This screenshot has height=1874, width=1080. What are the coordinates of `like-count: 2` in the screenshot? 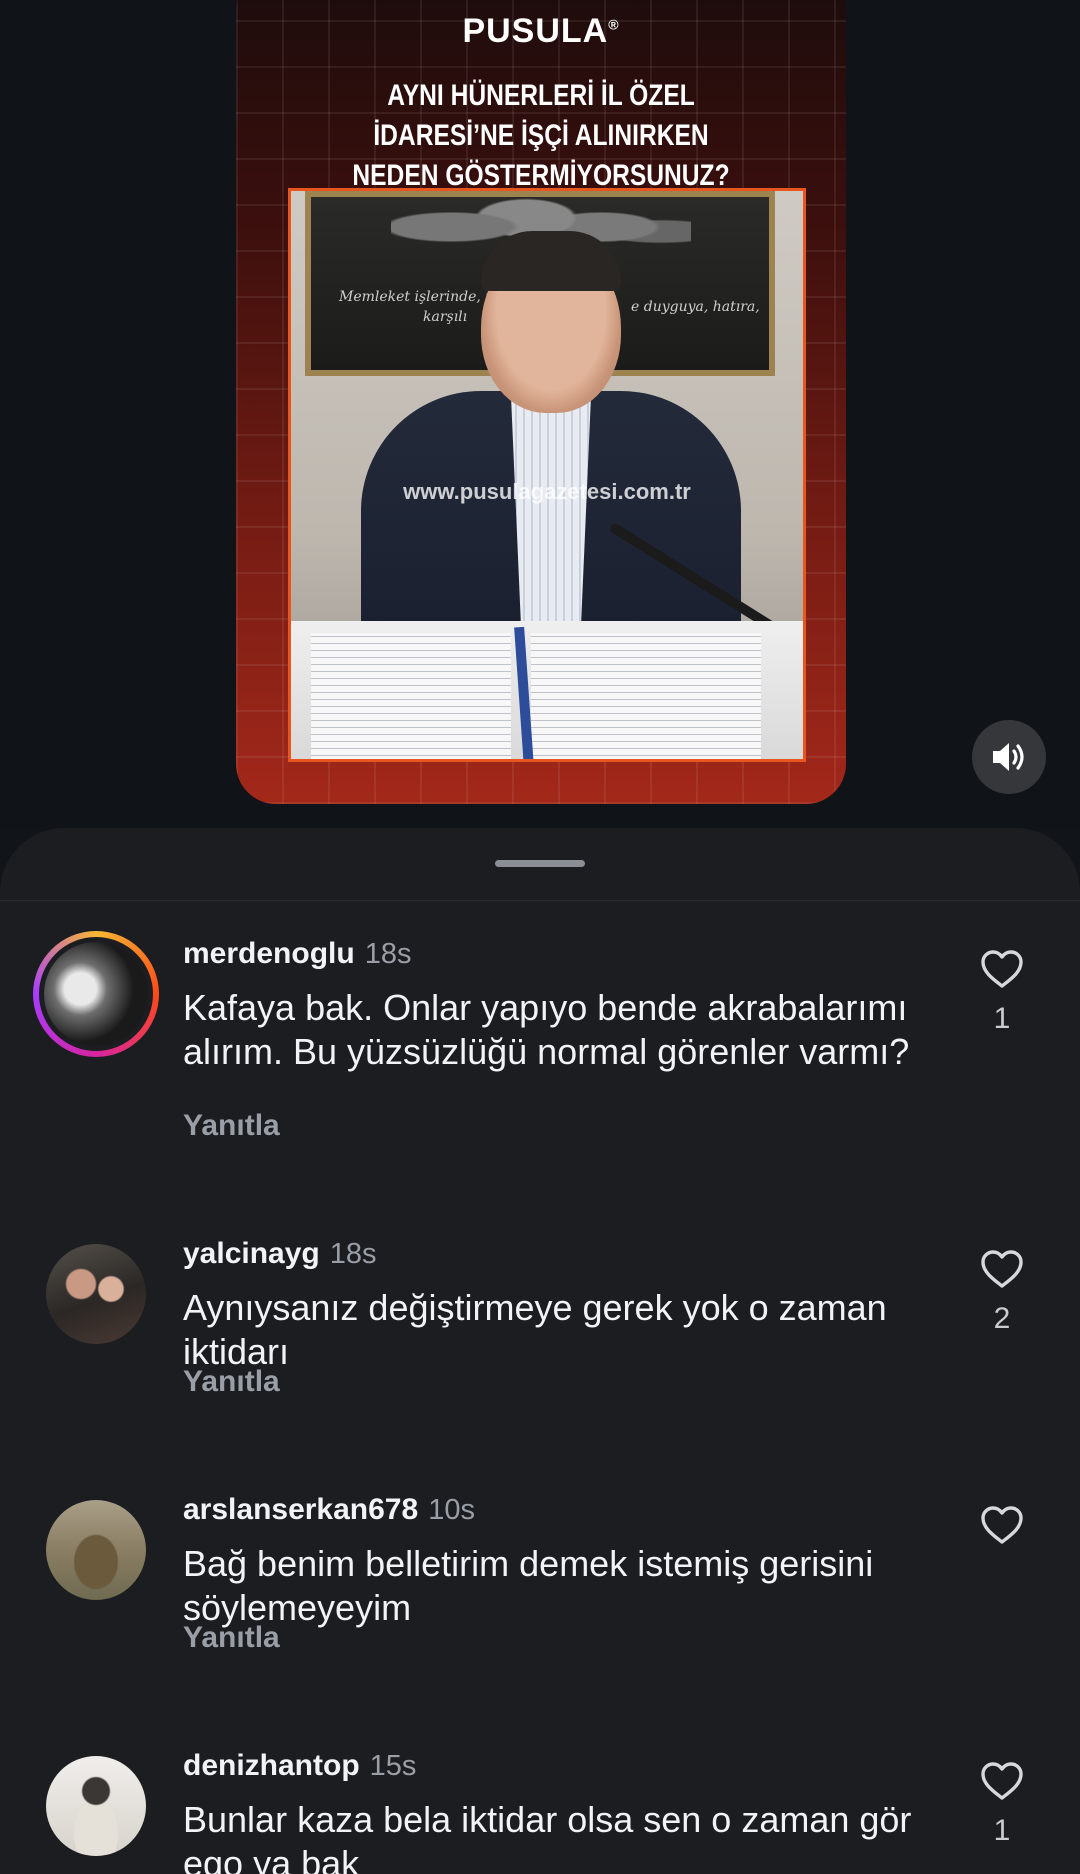 It's located at (1002, 1318).